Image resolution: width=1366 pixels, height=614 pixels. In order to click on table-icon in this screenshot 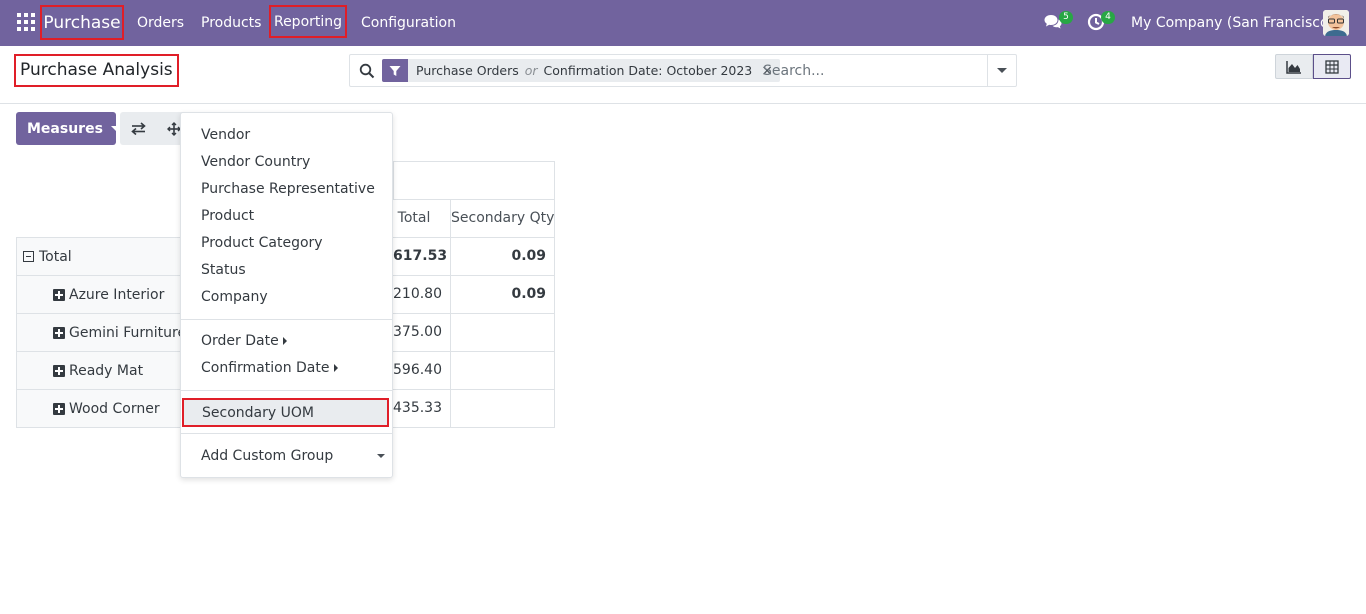, I will do `click(1332, 66)`.